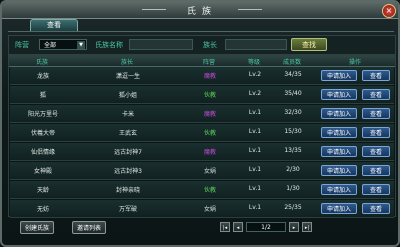 This screenshot has width=400, height=247. Describe the element at coordinates (202, 95) in the screenshot. I see `table-row: 狐 狐小姐 伙教 Lv.2 35/40 申请加入 查看` at that location.